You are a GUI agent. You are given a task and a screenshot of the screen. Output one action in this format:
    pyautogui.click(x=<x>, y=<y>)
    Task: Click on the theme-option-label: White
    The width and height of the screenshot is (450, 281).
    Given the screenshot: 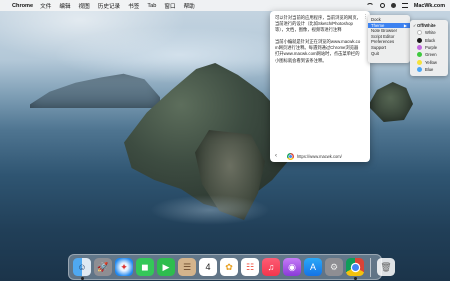 What is the action you would take?
    pyautogui.click(x=430, y=33)
    